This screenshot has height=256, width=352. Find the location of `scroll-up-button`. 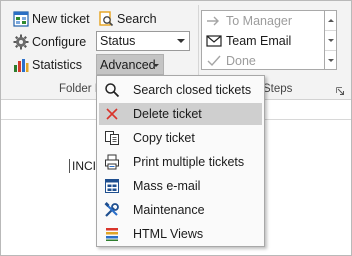

scroll-up-button is located at coordinates (330, 21).